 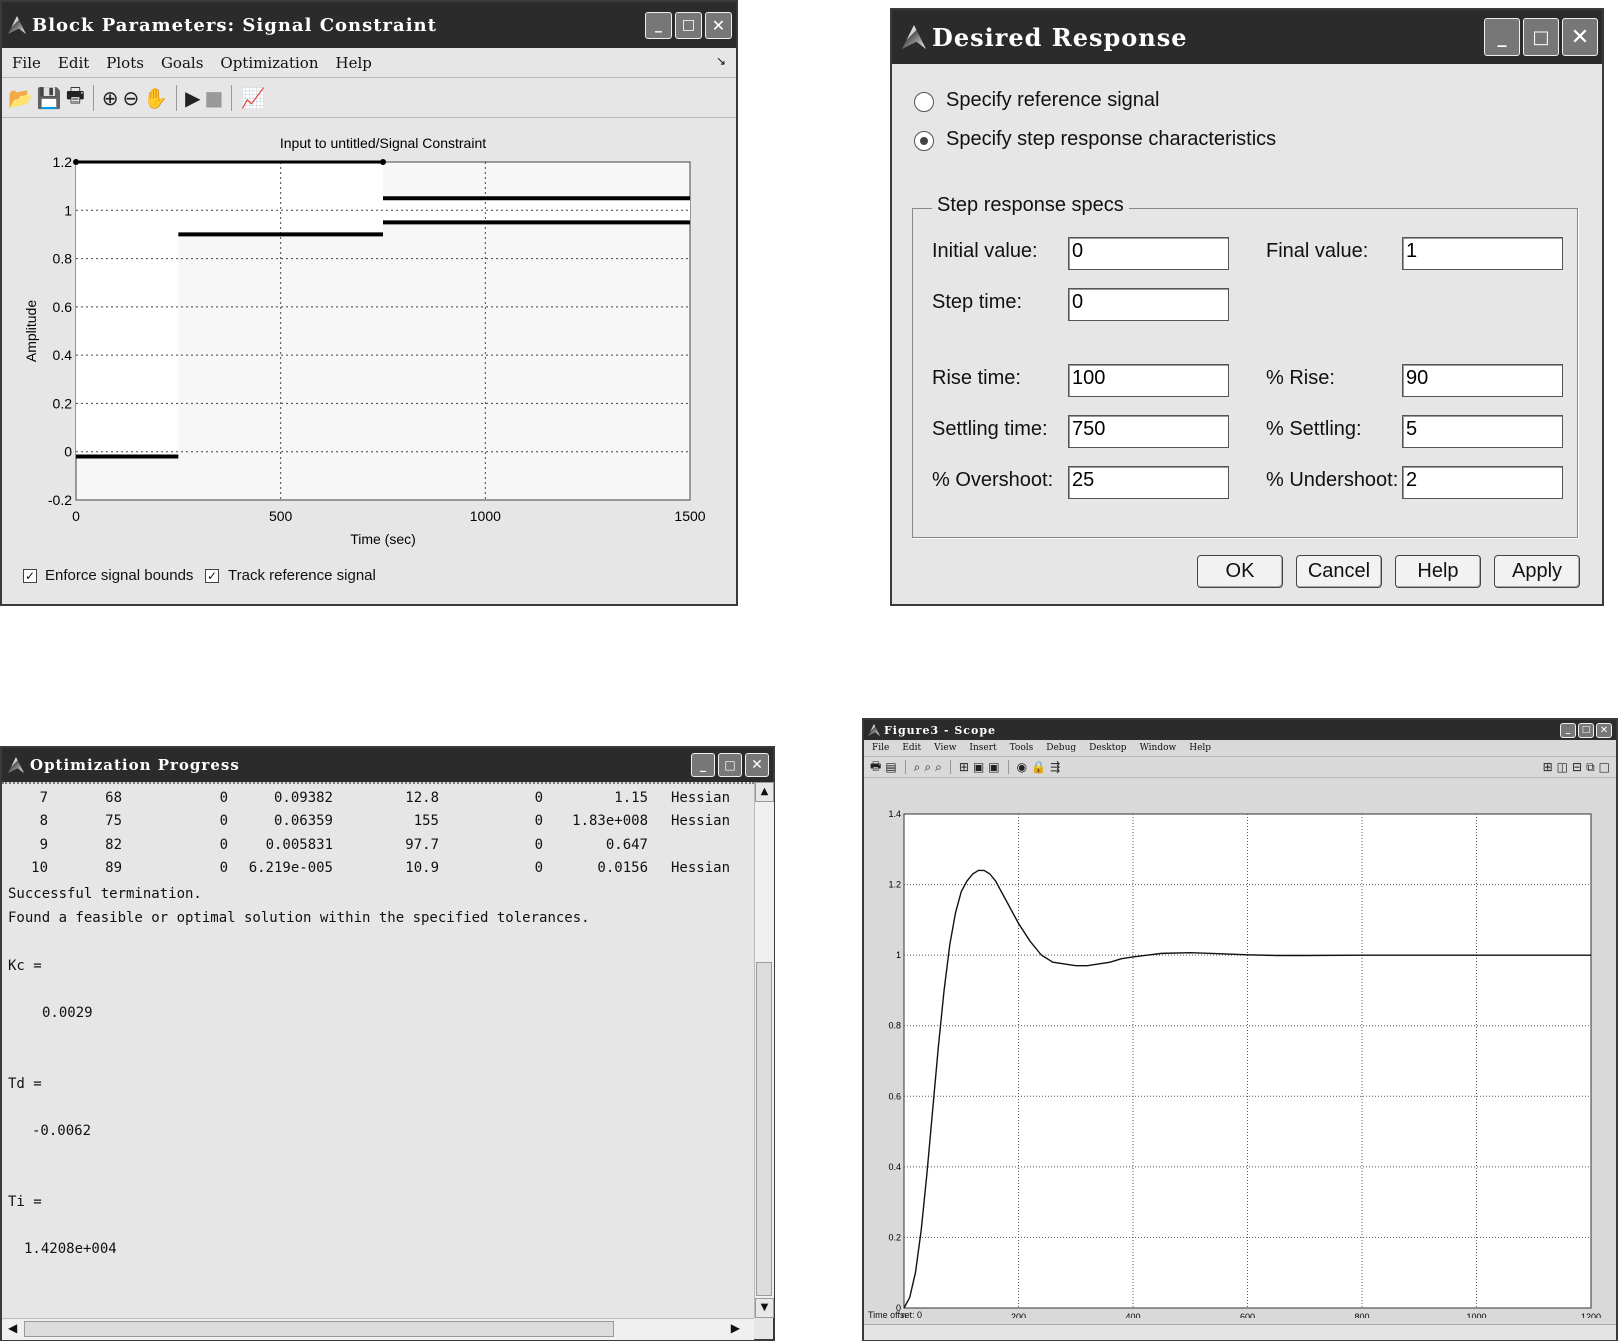 What do you see at coordinates (1038, 767) in the screenshot?
I see `lock-icon: 🔒` at bounding box center [1038, 767].